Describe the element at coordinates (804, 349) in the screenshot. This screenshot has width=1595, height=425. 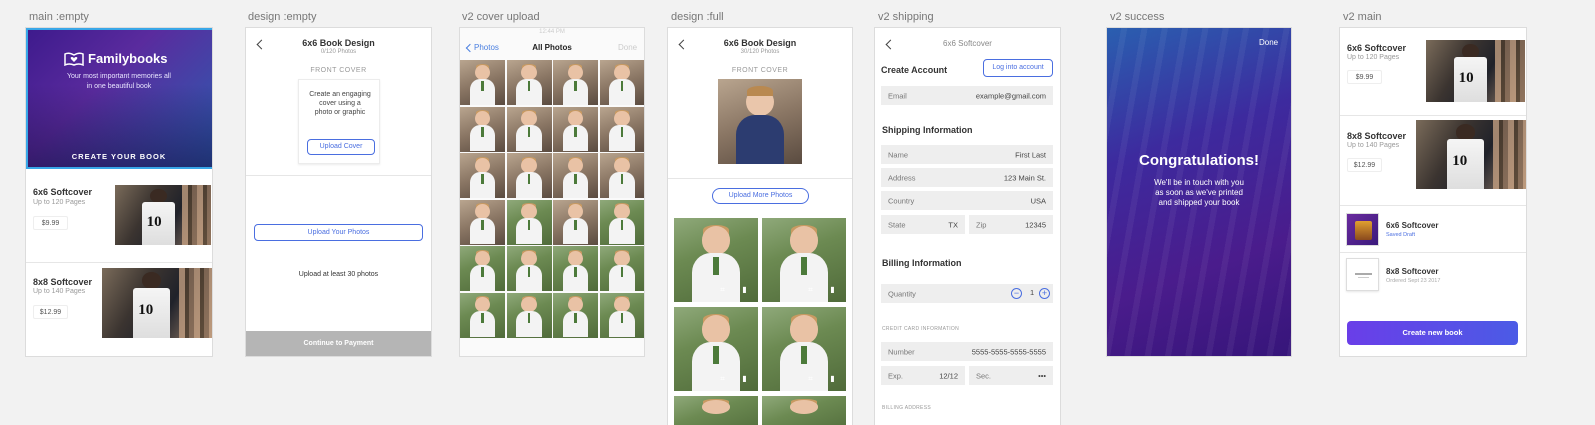
I see `book-photo-4: ⌗ ▮` at that location.